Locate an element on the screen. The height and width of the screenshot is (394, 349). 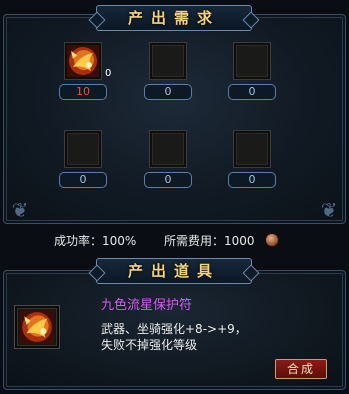
requirements-title: 产出需求 is located at coordinates (174, 18).